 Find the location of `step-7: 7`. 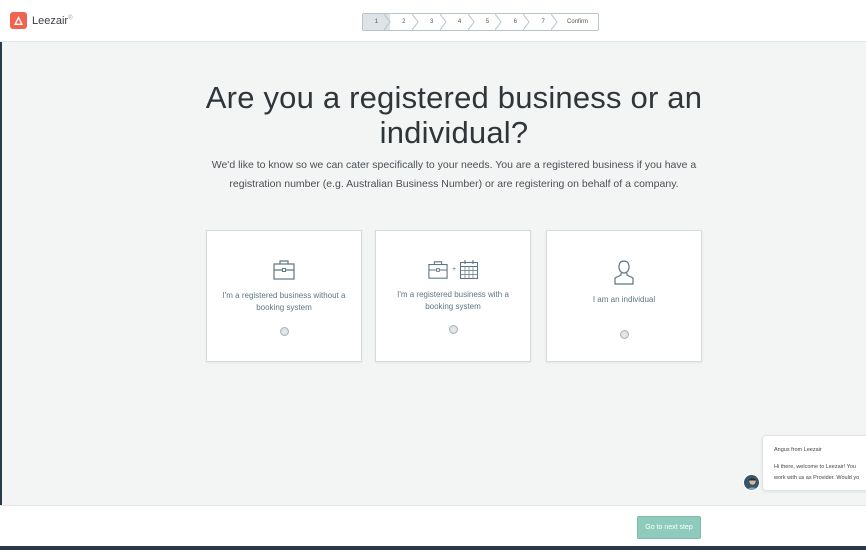

step-7: 7 is located at coordinates (543, 22).